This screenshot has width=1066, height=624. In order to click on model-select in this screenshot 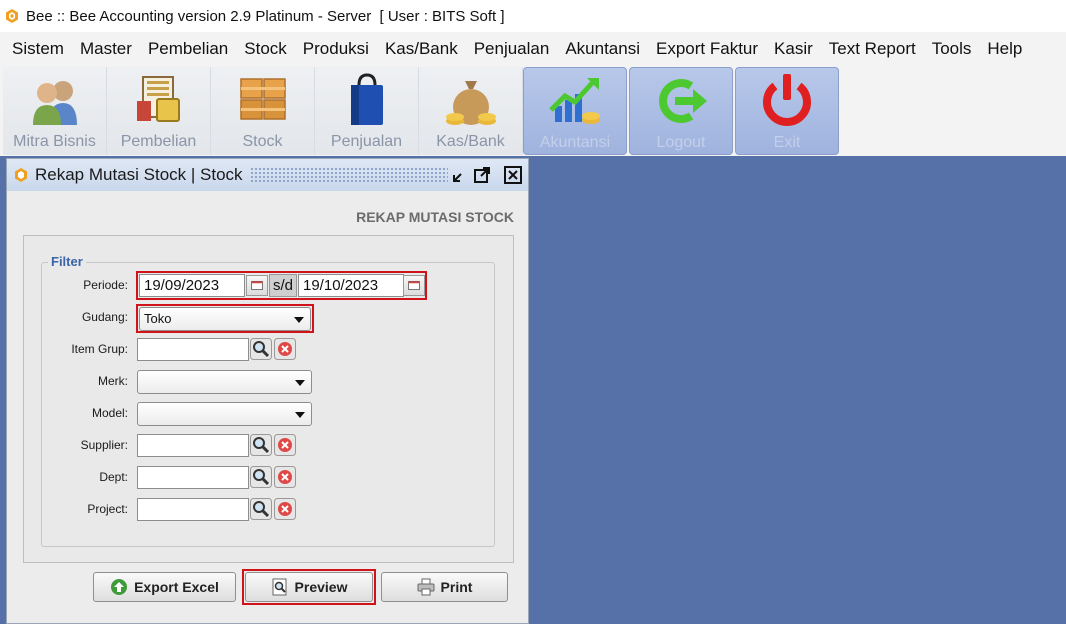, I will do `click(224, 414)`.